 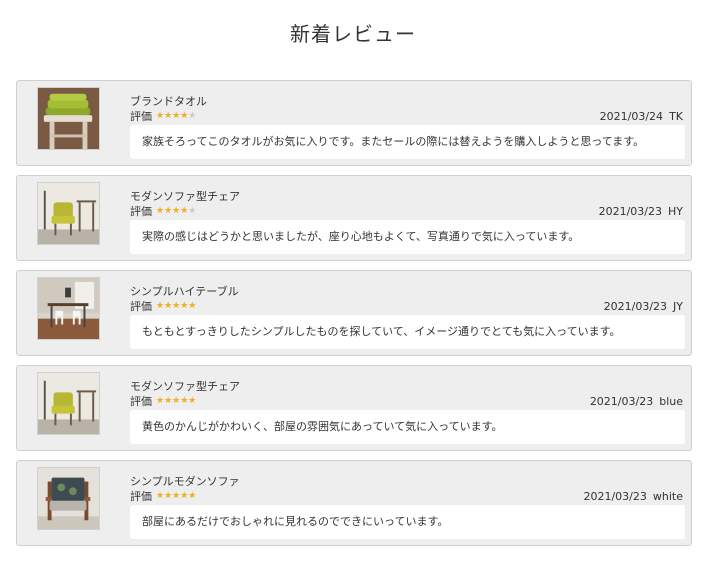 I want to click on towel-photo, so click(x=68, y=118).